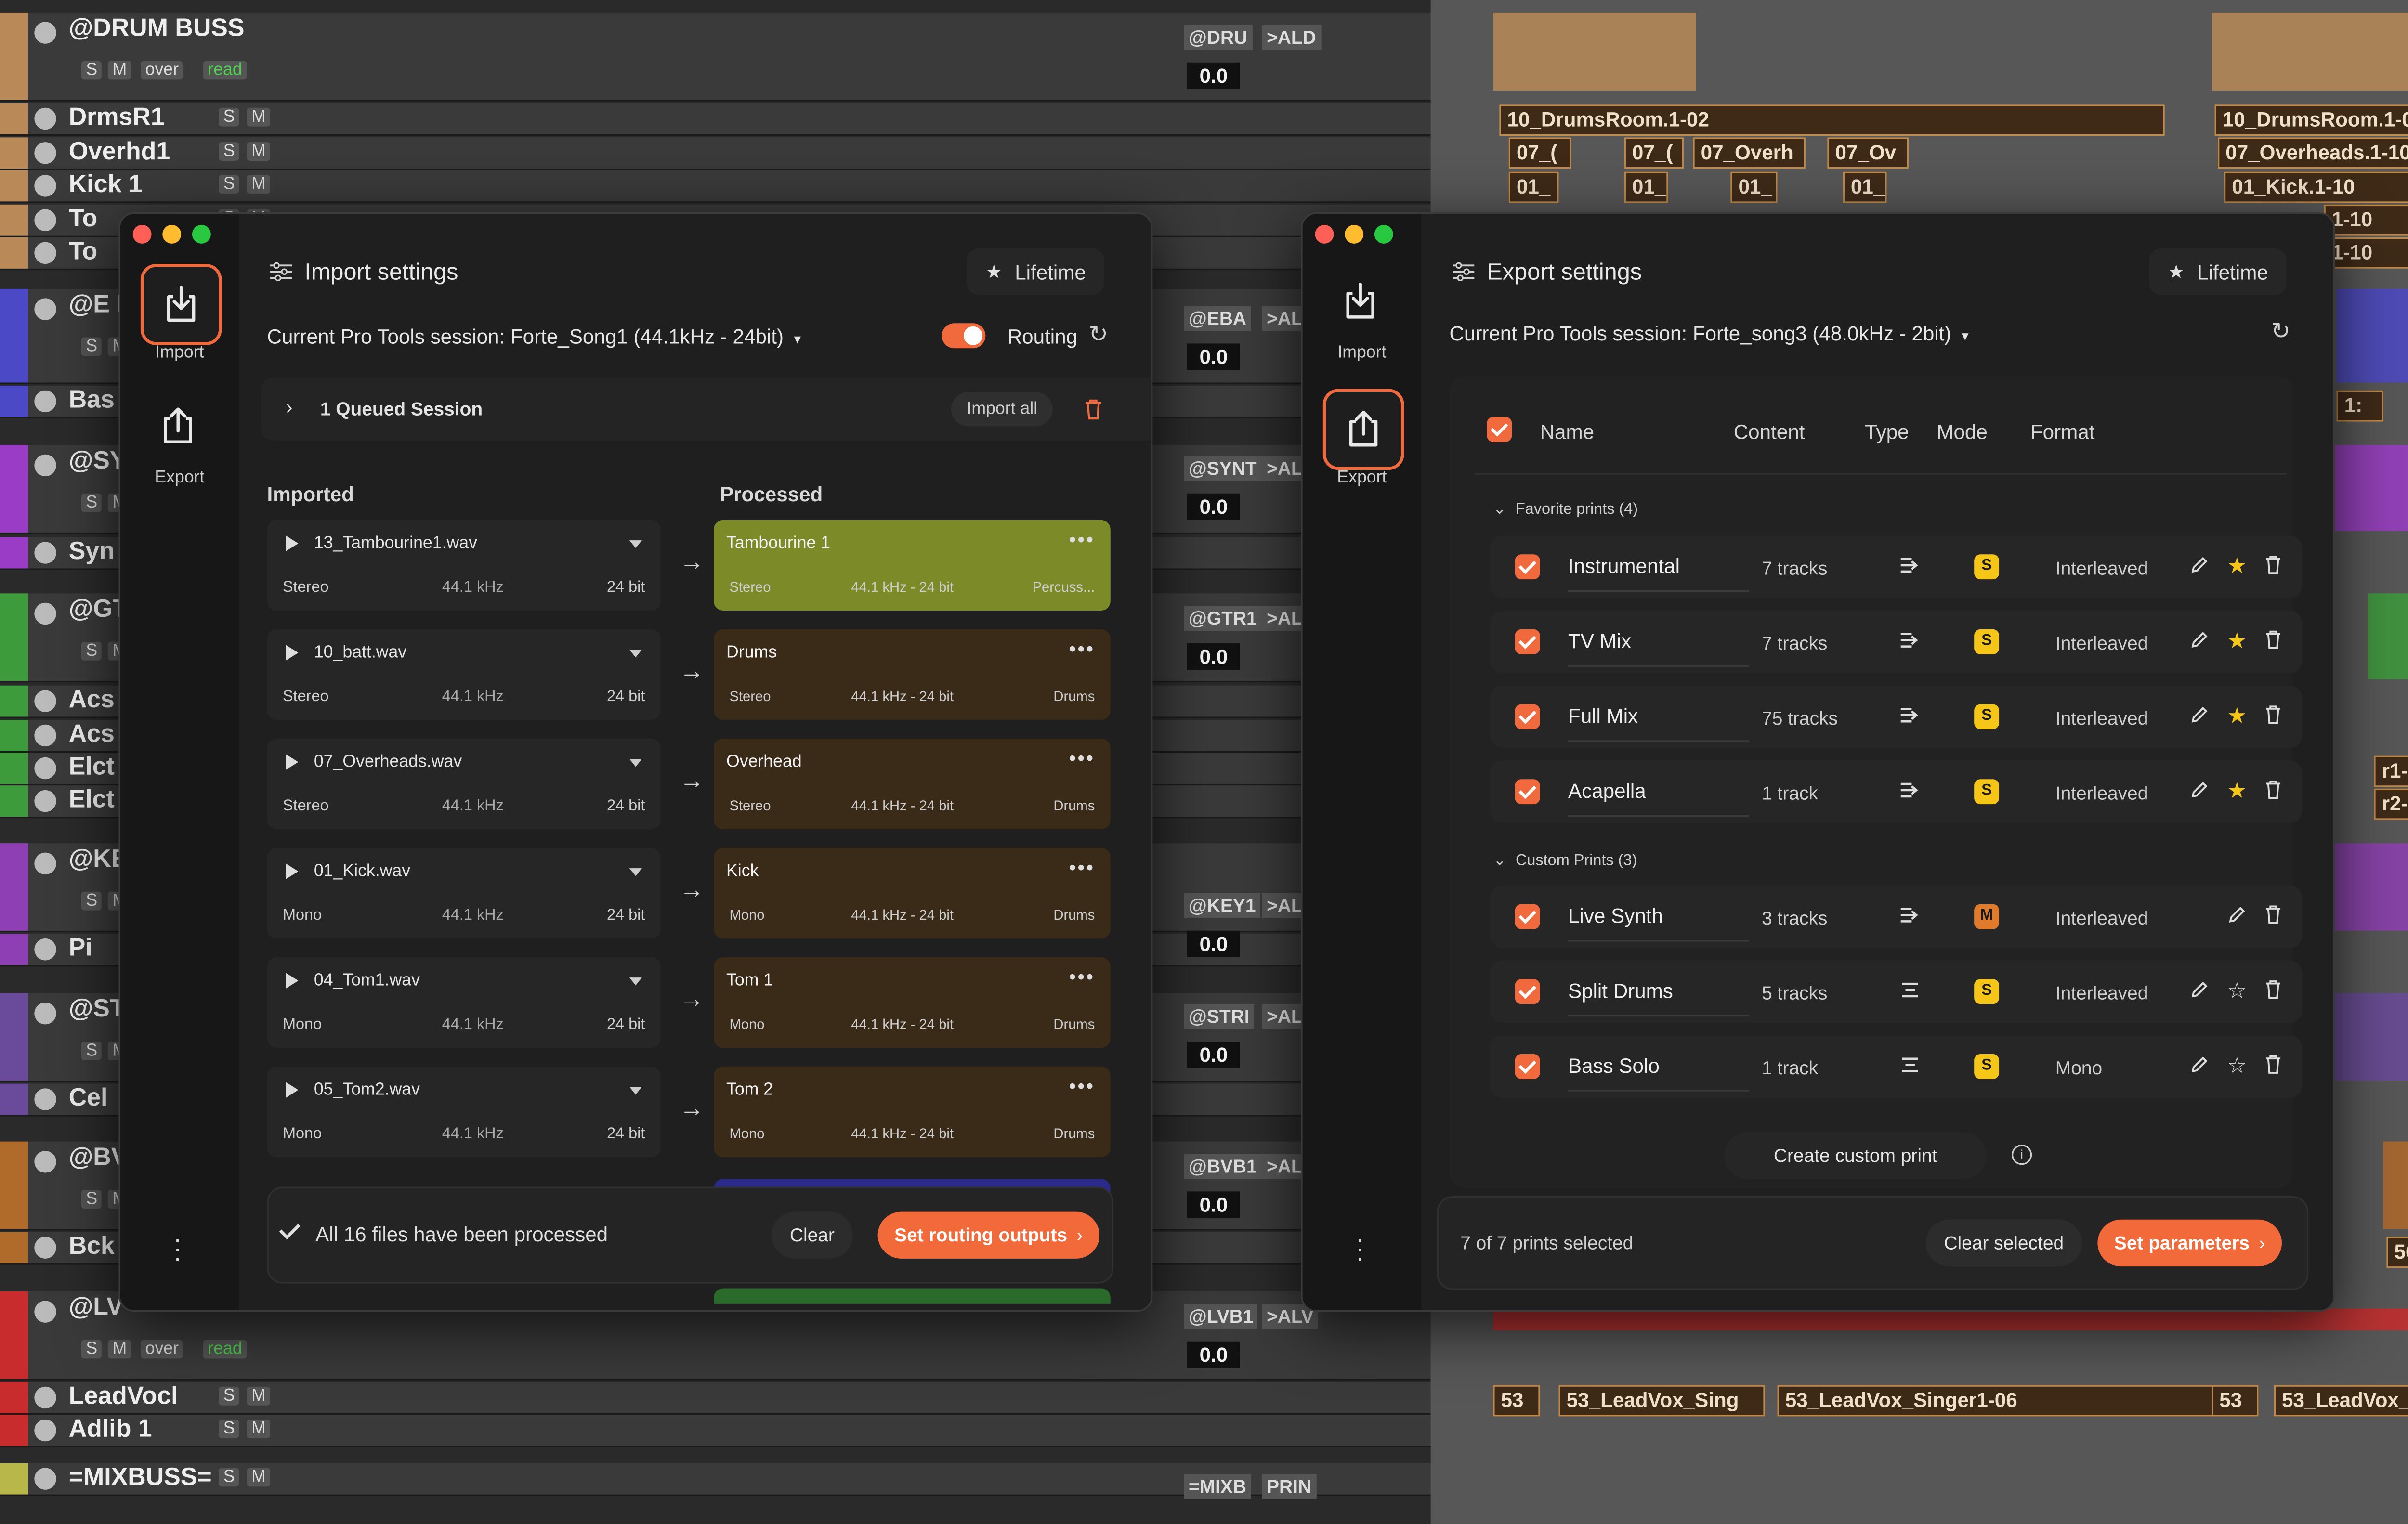  Describe the element at coordinates (912, 893) in the screenshot. I see `processed-track-card: Kick ••• Mono 44.1 kHz - 24 bit Drums` at that location.